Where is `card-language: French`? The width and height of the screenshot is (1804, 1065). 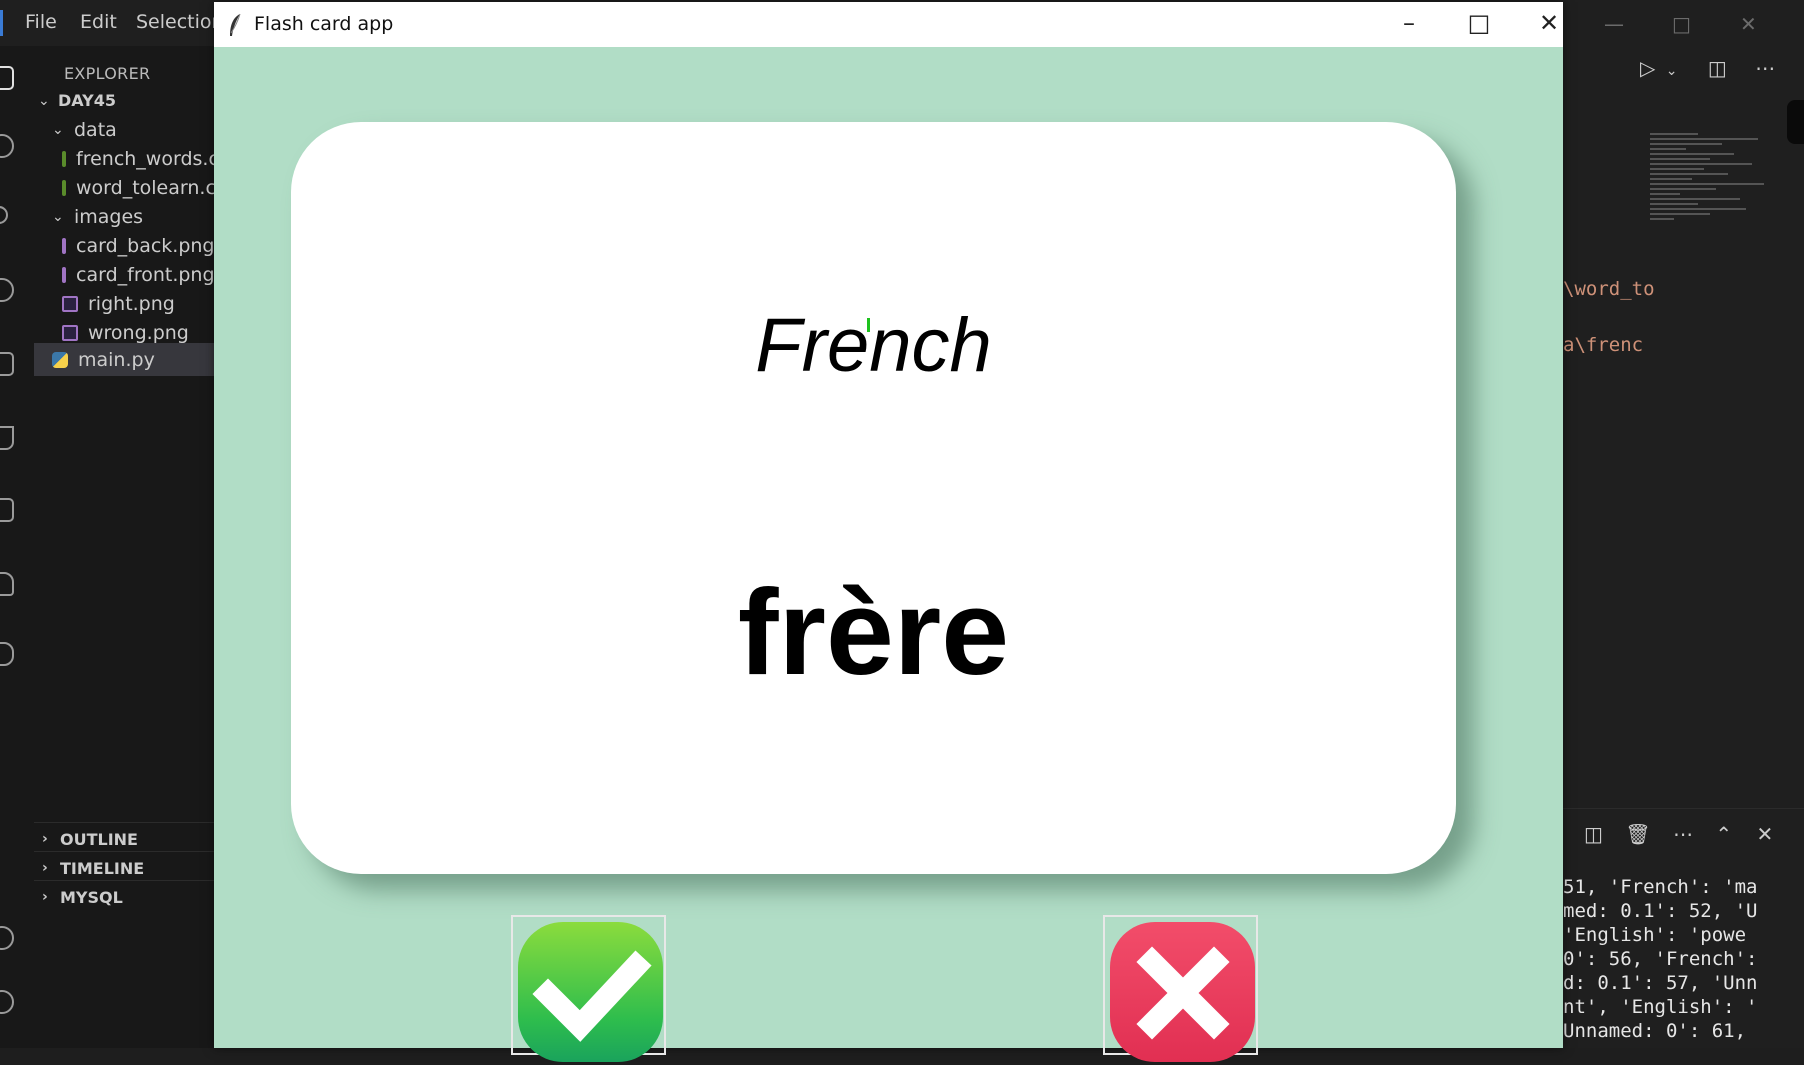
card-language: French is located at coordinates (873, 345).